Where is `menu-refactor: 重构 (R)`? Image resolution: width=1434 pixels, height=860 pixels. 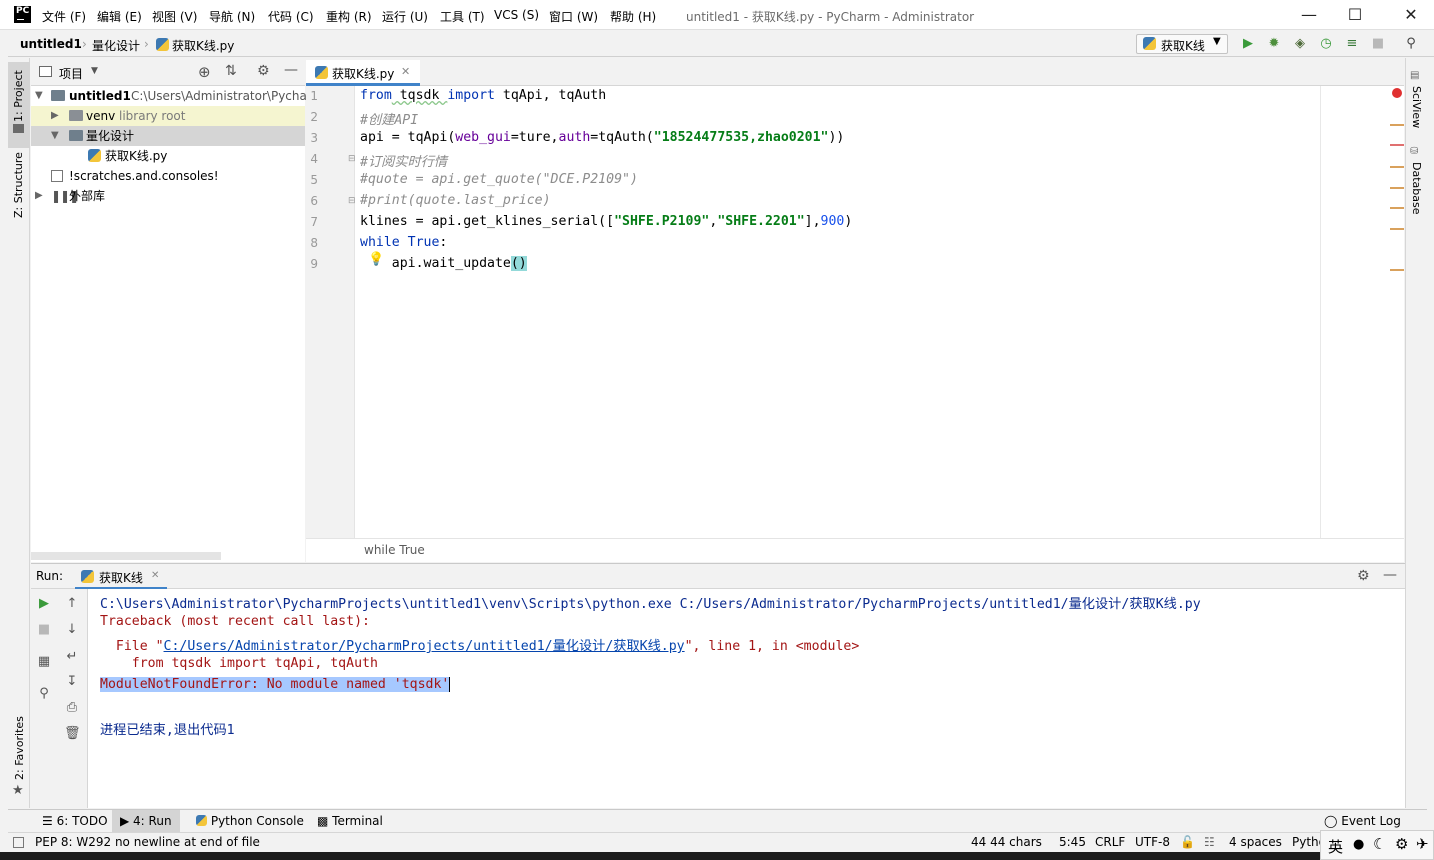
menu-refactor: 重构 (R) is located at coordinates (349, 16).